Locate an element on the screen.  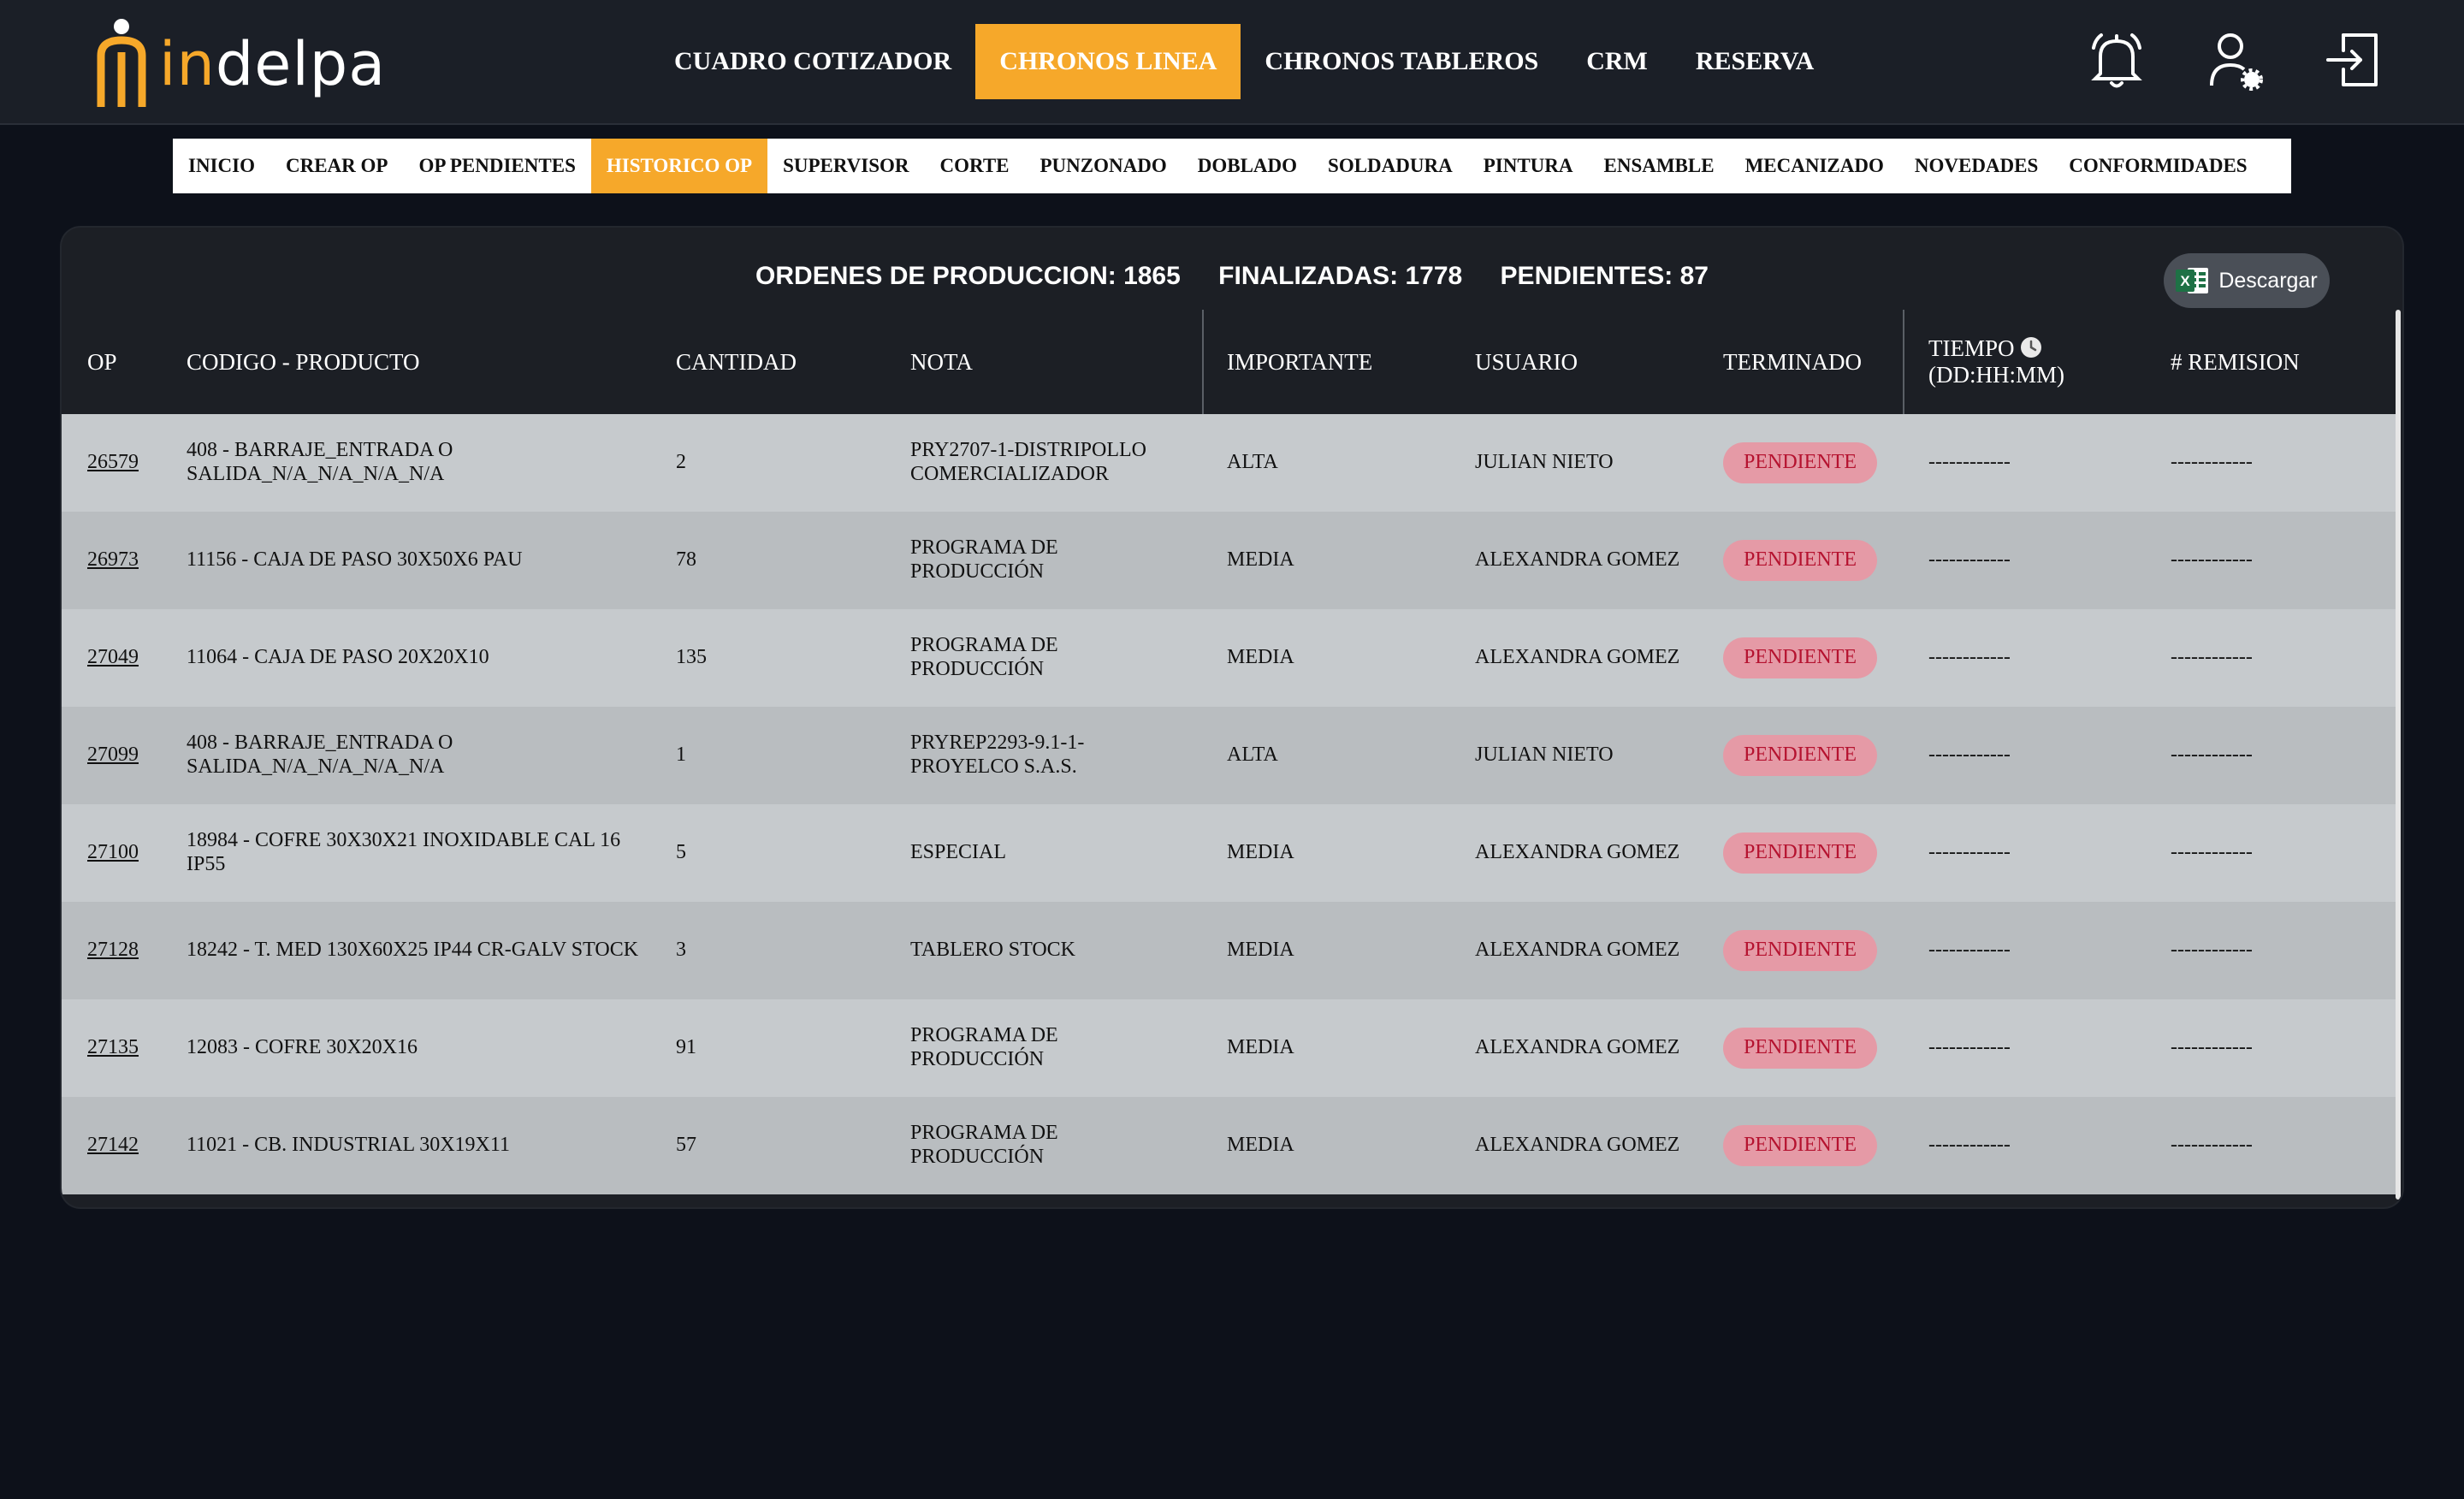
subnav-historico-op: HISTORICO OP is located at coordinates (679, 166).